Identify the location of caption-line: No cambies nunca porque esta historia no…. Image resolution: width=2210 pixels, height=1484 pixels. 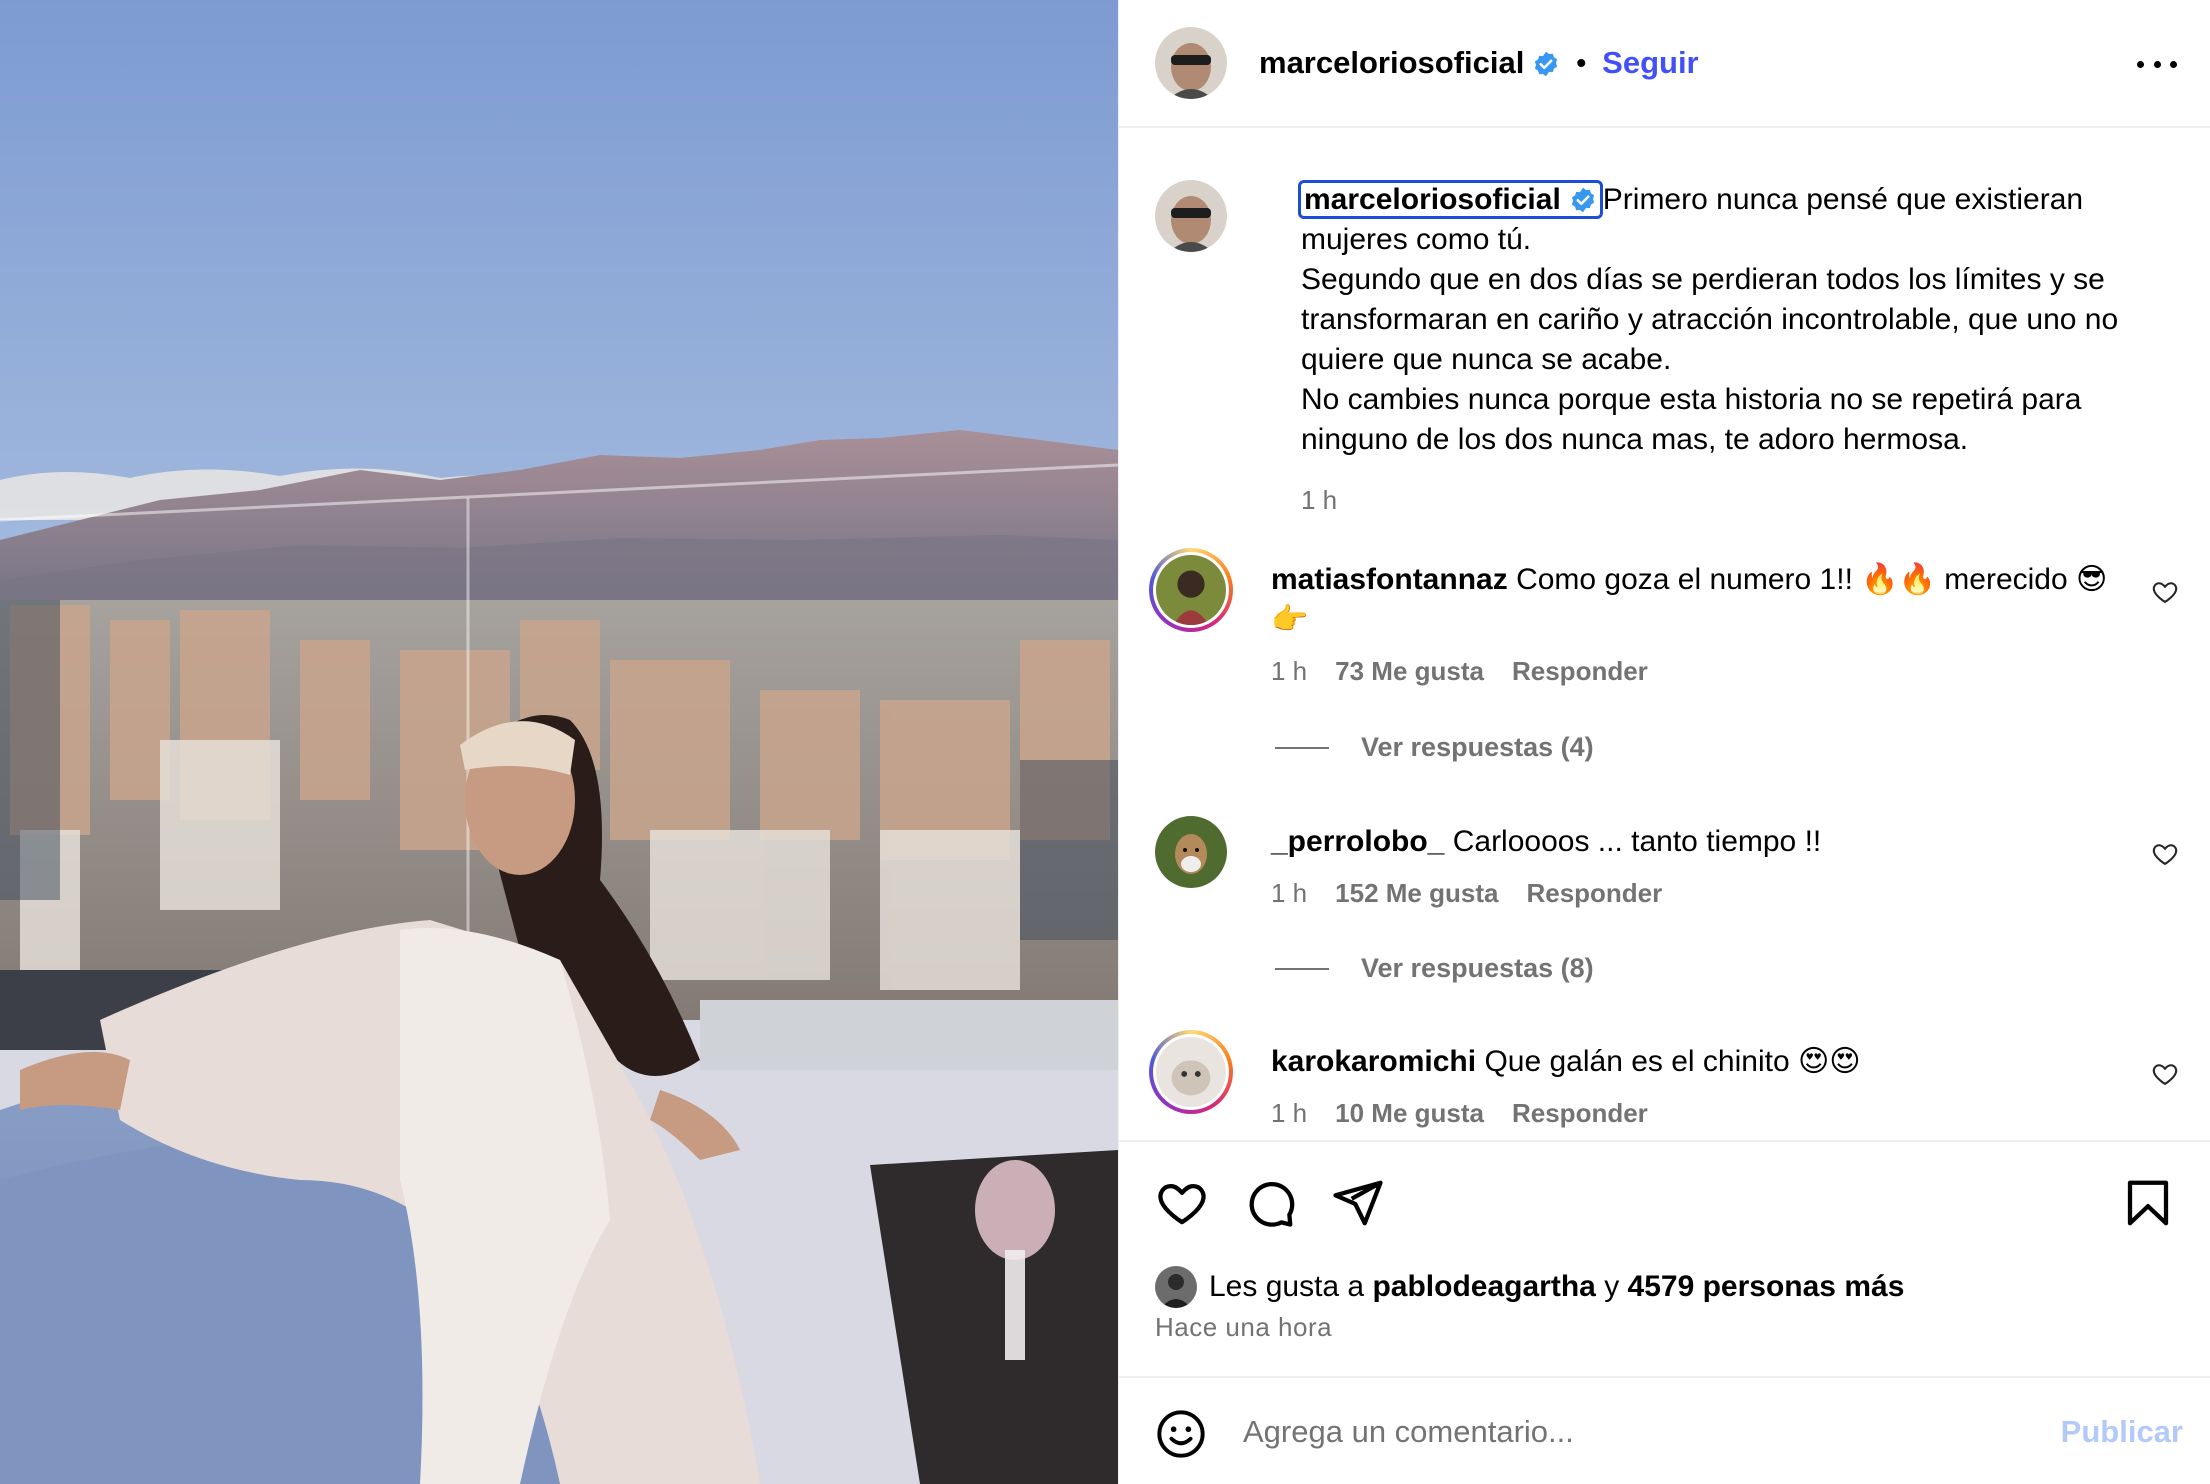
(1691, 399).